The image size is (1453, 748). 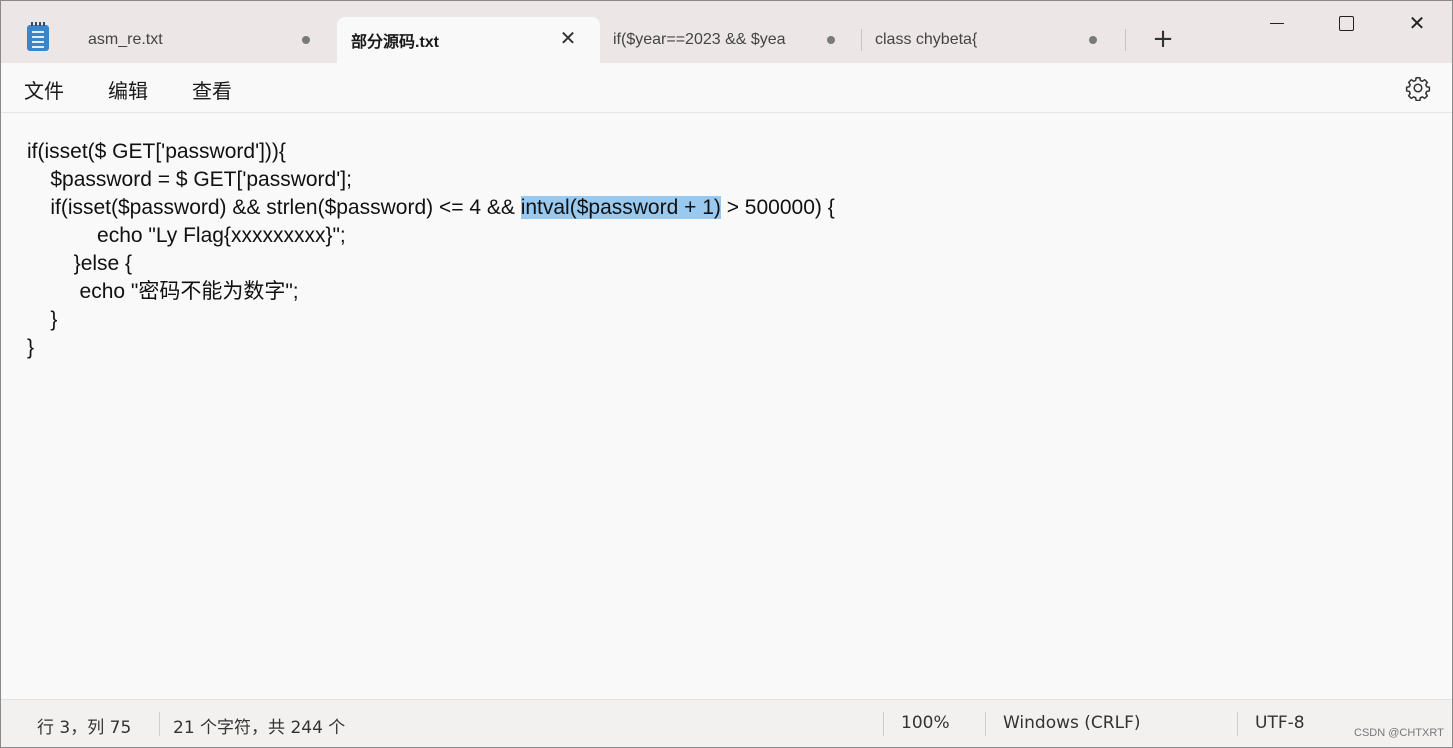 I want to click on tab-year-condition: if($year==2023 && $yea, so click(x=730, y=40).